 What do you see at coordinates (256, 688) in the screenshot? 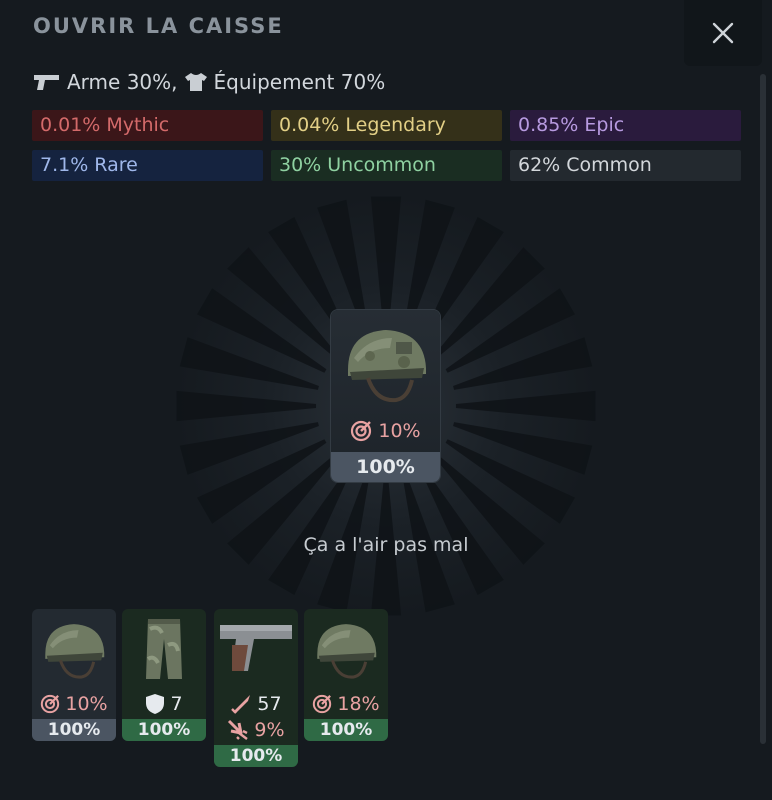
I see `inventory-item-pistol: 57 9% 100%` at bounding box center [256, 688].